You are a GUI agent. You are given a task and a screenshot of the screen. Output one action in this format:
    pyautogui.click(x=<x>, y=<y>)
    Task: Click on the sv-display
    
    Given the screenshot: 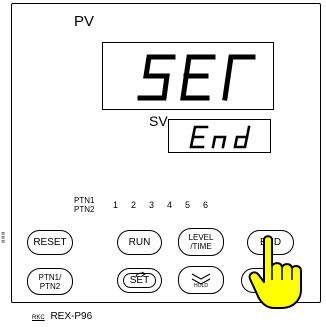 What is the action you would take?
    pyautogui.click(x=219, y=136)
    